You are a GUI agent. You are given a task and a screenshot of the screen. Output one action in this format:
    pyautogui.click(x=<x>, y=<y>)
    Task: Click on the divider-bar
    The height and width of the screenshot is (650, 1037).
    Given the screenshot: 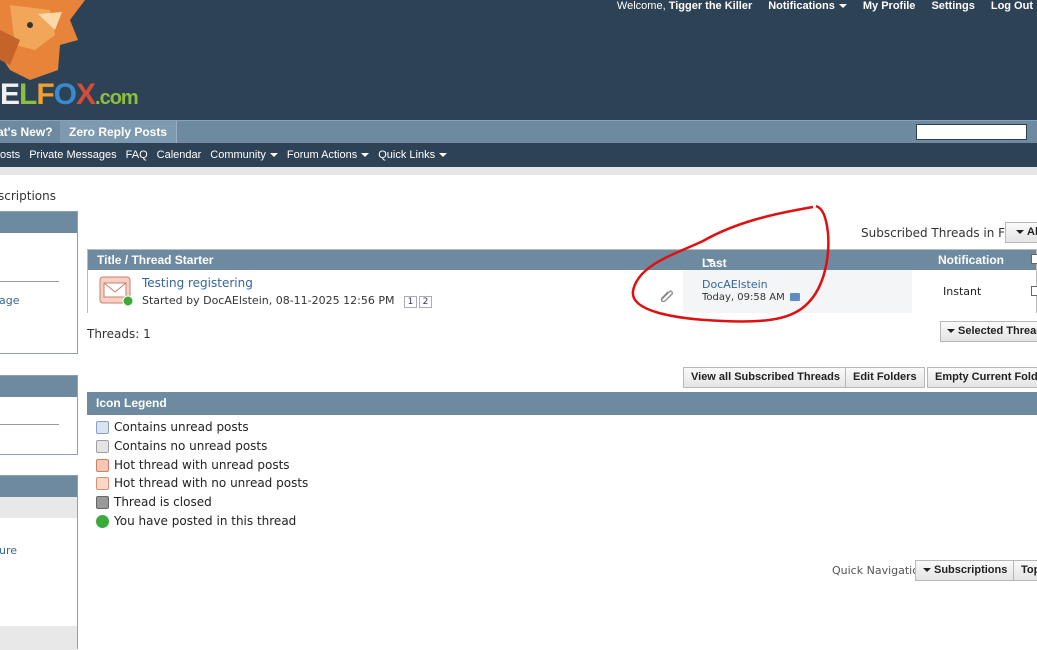 What is the action you would take?
    pyautogui.click(x=518, y=171)
    